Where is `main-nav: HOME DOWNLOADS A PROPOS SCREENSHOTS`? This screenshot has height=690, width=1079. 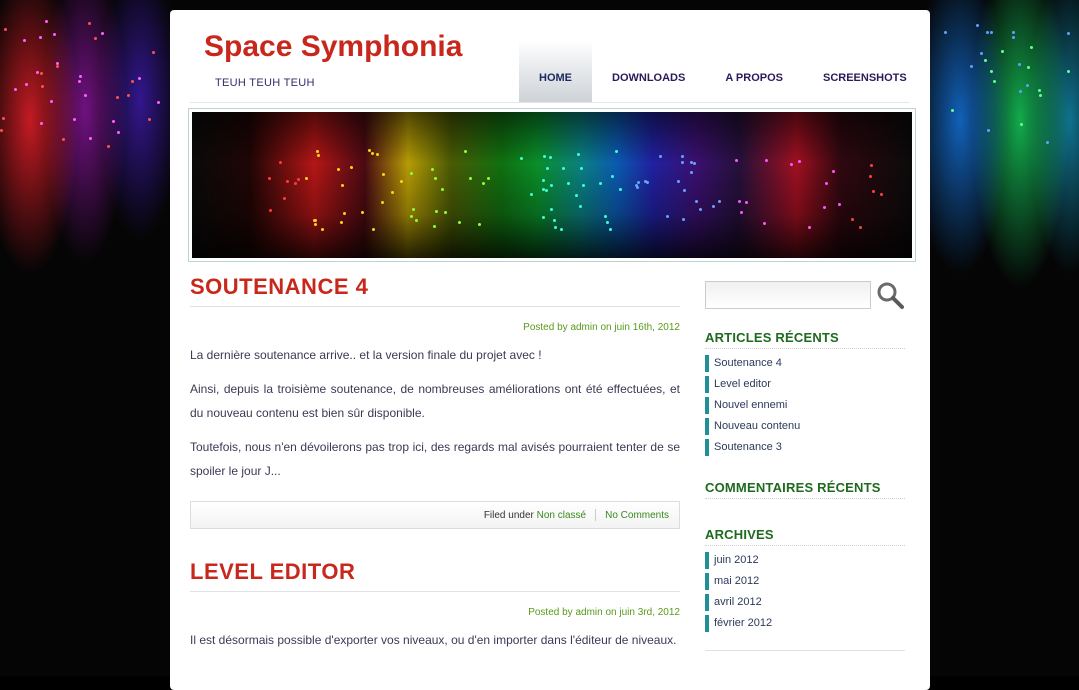 main-nav: HOME DOWNLOADS A PROPOS SCREENSHOTS is located at coordinates (723, 71).